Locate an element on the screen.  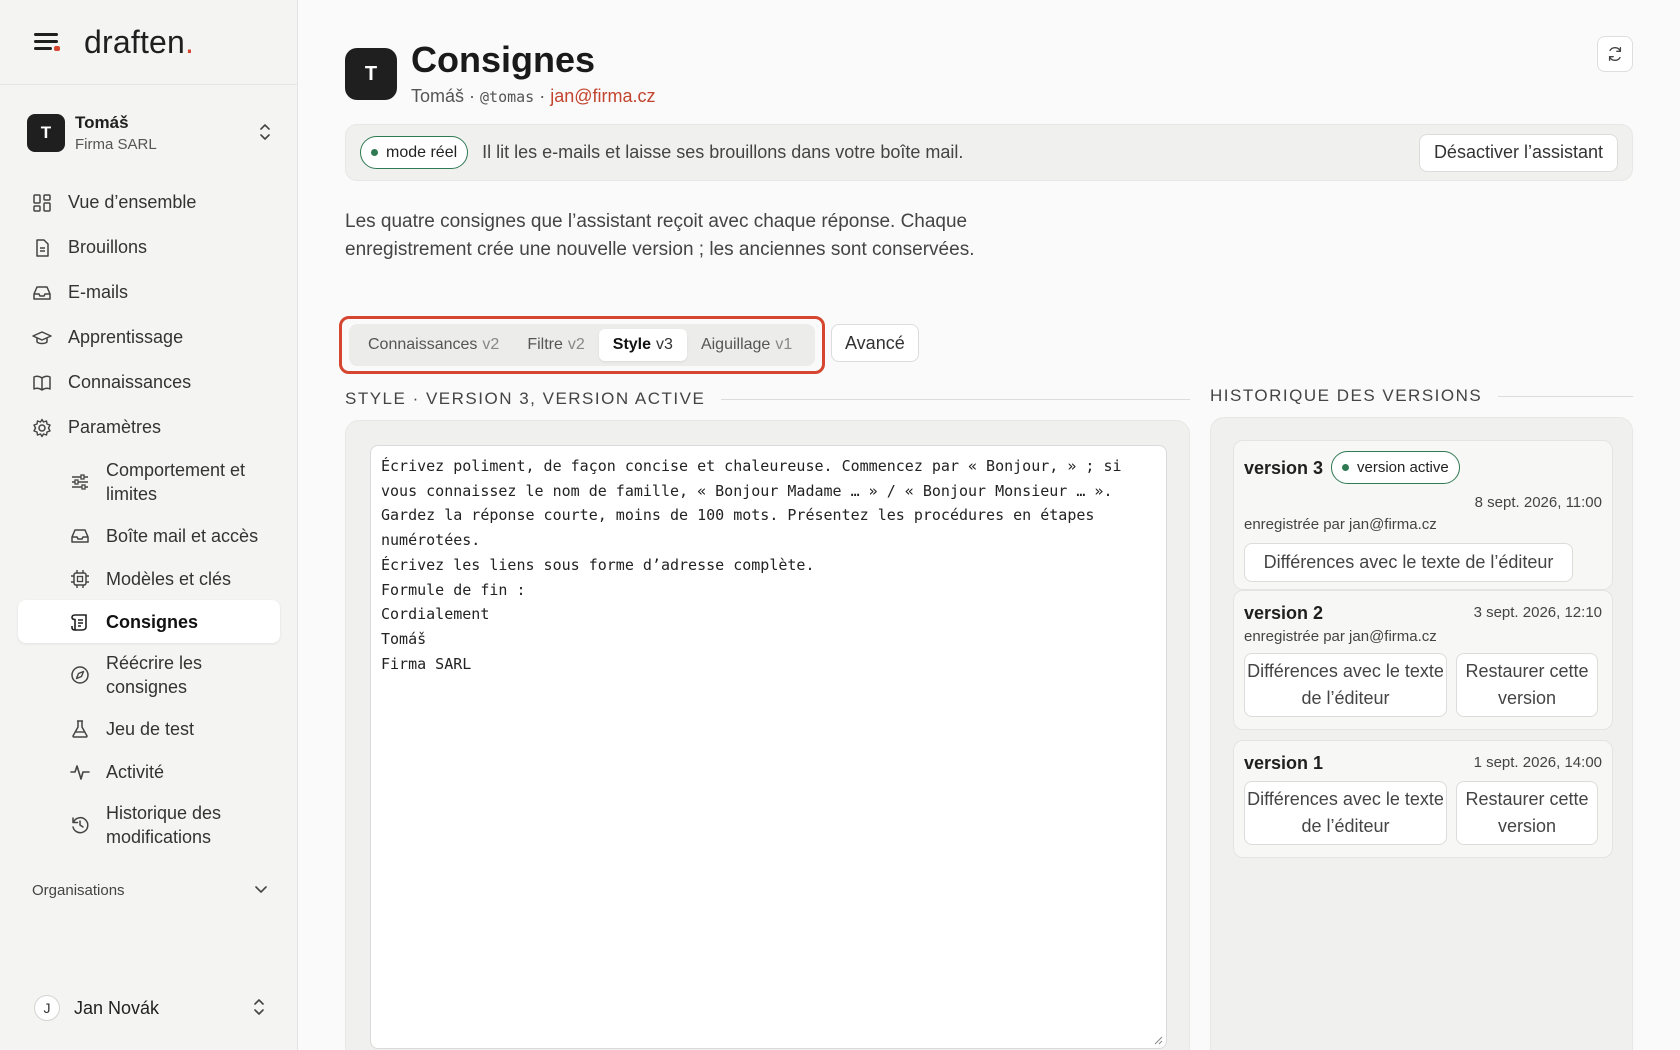
page-avatar: T is located at coordinates (371, 74).